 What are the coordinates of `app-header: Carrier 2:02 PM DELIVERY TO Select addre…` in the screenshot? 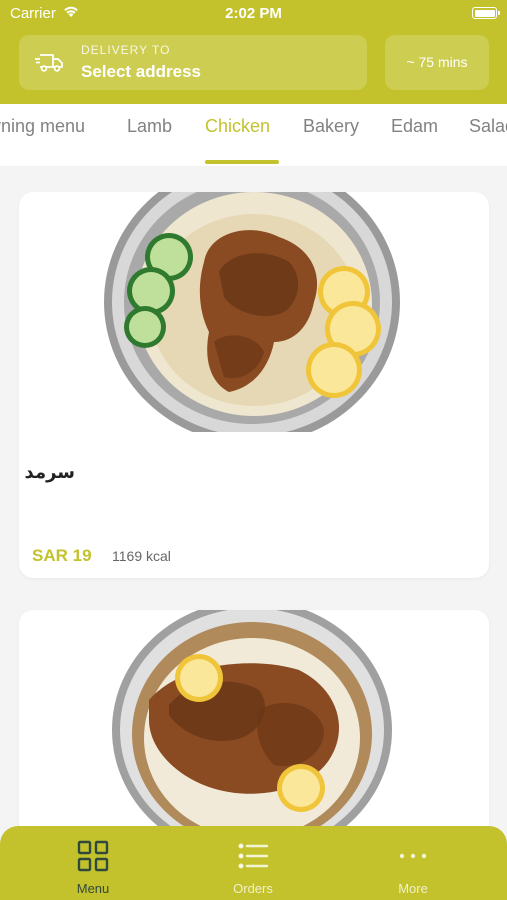 It's located at (253, 52).